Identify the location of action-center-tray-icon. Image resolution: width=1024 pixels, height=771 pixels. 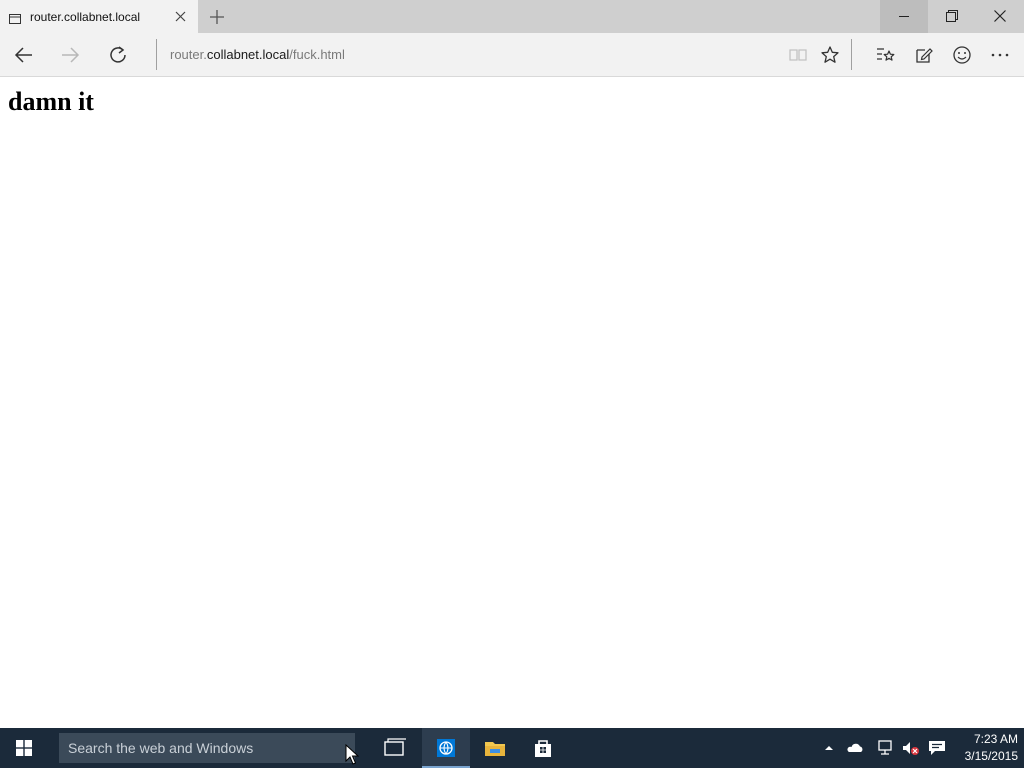
(937, 748).